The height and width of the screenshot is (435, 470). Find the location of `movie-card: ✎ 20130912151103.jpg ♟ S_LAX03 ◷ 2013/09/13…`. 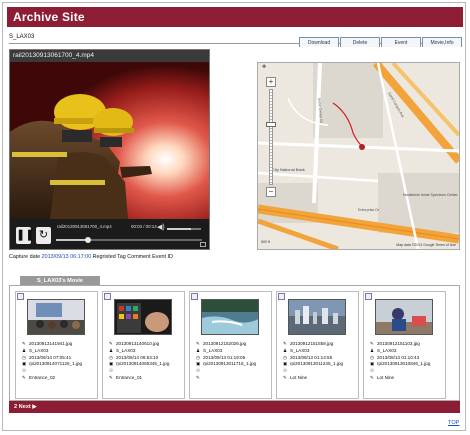

movie-card: ✎ 20130912151103.jpg ♟ S_LAX03 ◷ 2013/09/13… is located at coordinates (404, 345).